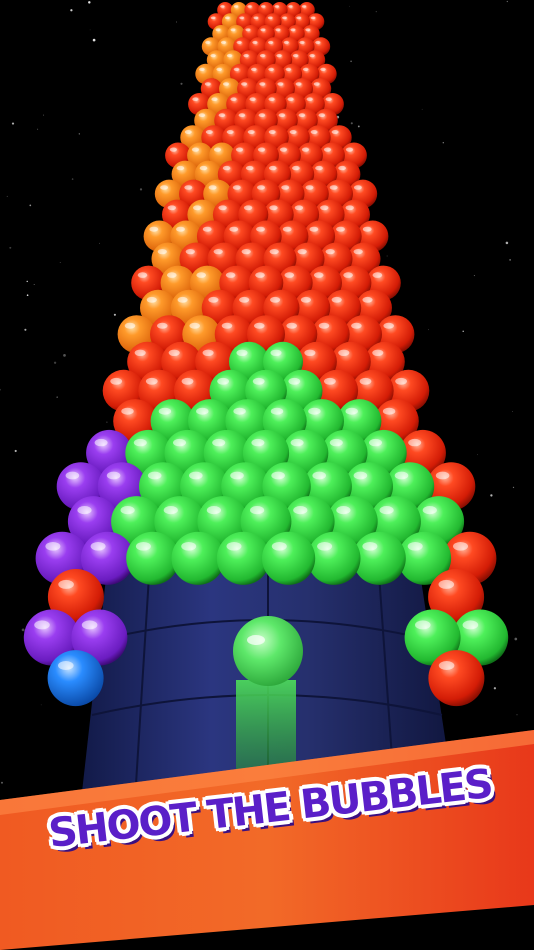 The image size is (534, 950). What do you see at coordinates (268, 651) in the screenshot?
I see `player-bubble` at bounding box center [268, 651].